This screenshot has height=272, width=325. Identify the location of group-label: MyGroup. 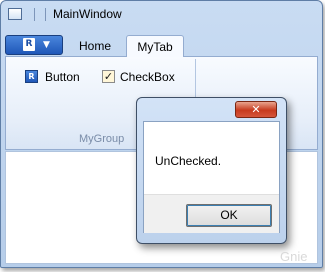
(102, 139).